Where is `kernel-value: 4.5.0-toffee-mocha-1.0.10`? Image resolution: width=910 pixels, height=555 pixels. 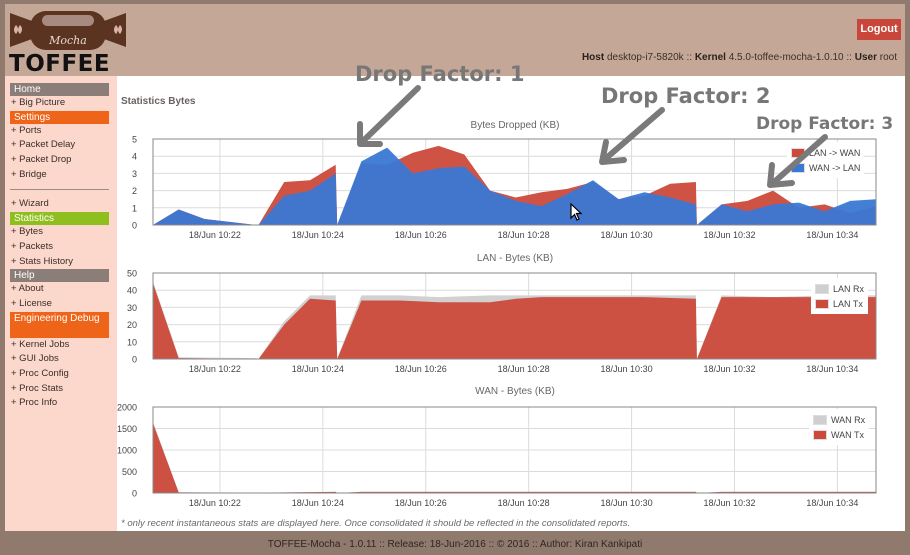 kernel-value: 4.5.0-toffee-mocha-1.0.10 is located at coordinates (786, 57).